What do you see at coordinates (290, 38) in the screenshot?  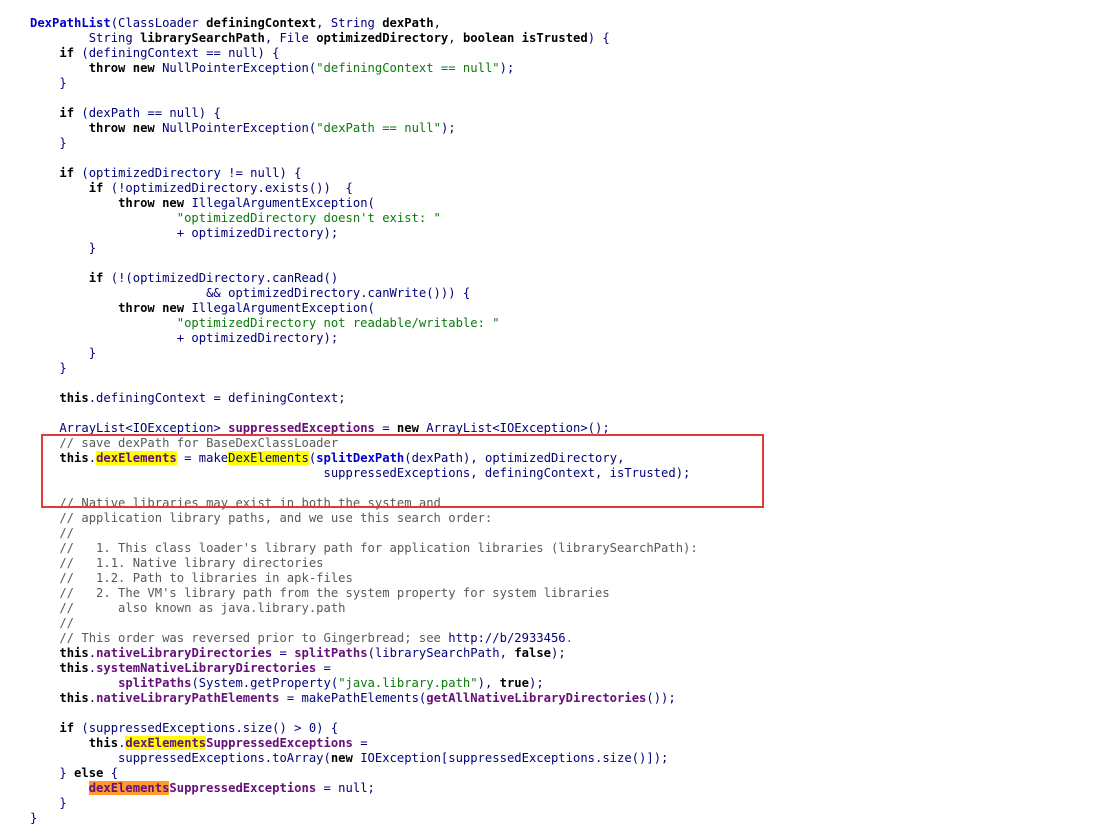 I see `code-token: , File` at bounding box center [290, 38].